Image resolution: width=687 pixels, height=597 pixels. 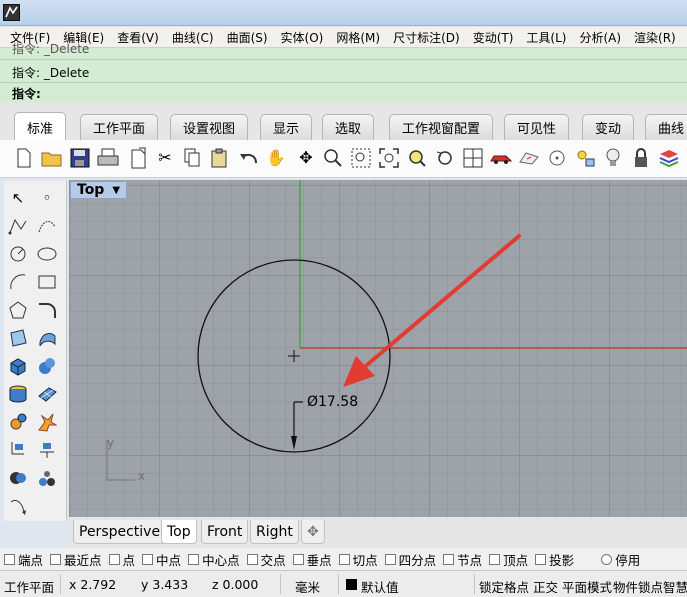 I want to click on status-grid-snap: 锁定格点, so click(x=504, y=586).